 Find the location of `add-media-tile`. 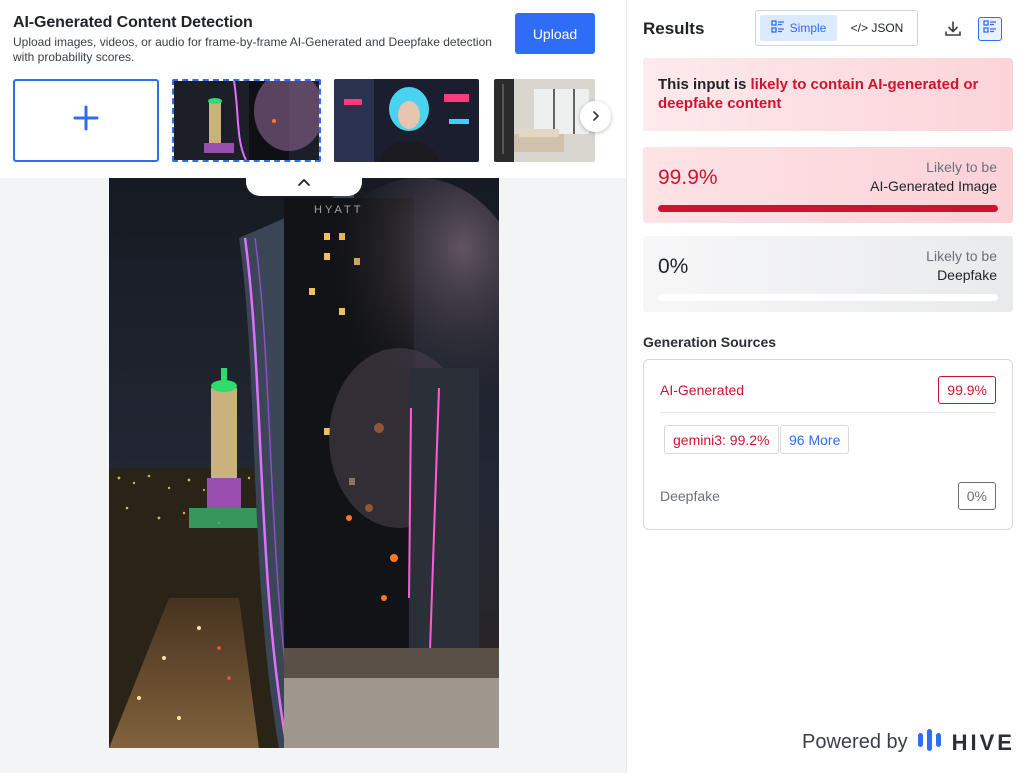

add-media-tile is located at coordinates (86, 120).